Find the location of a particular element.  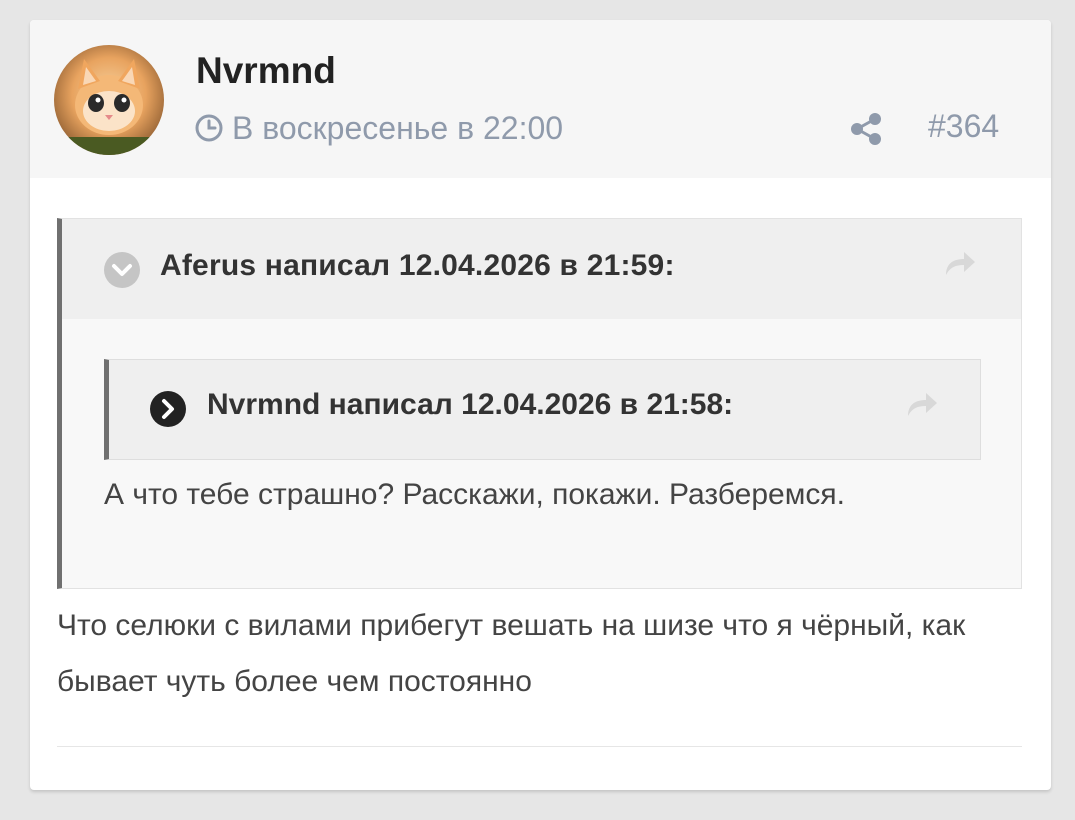

kitten-avatar-image is located at coordinates (109, 107).